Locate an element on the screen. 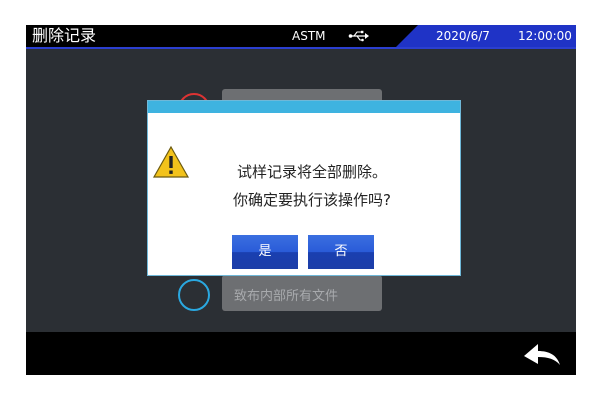 This screenshot has height=400, width=600. dialog-message-line1: 试样记录将全部删除。 is located at coordinates (311, 172).